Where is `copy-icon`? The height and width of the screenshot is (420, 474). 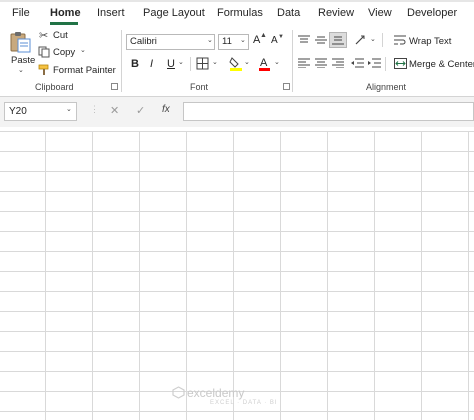
copy-icon is located at coordinates (44, 52).